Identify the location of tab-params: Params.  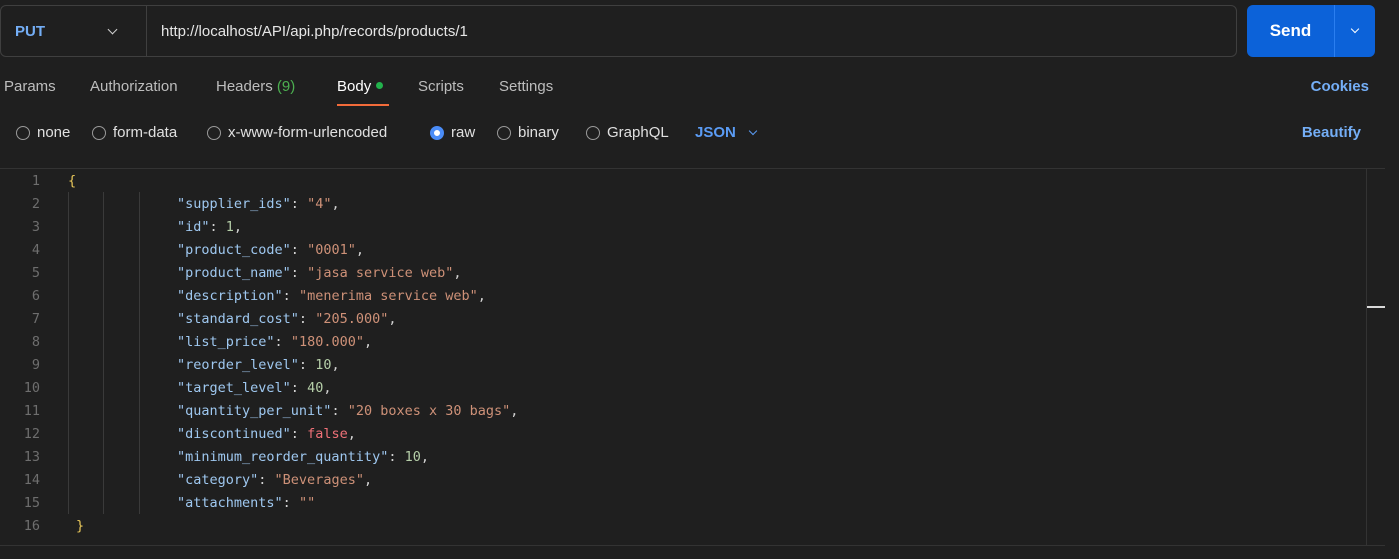
(30, 86).